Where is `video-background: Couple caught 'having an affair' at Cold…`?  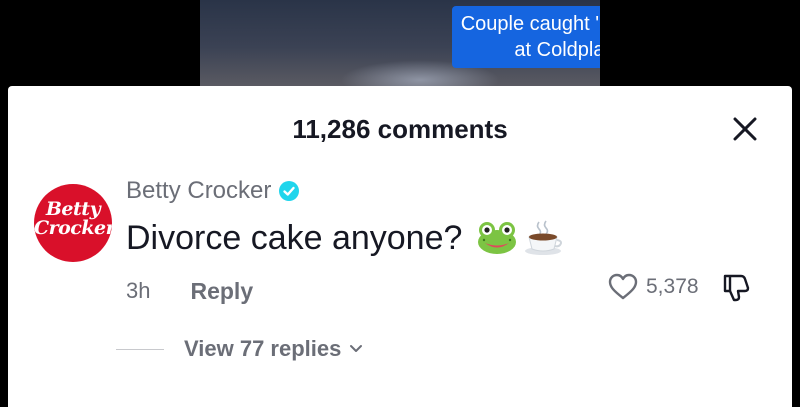 video-background: Couple caught 'having an affair' at Cold… is located at coordinates (400, 43).